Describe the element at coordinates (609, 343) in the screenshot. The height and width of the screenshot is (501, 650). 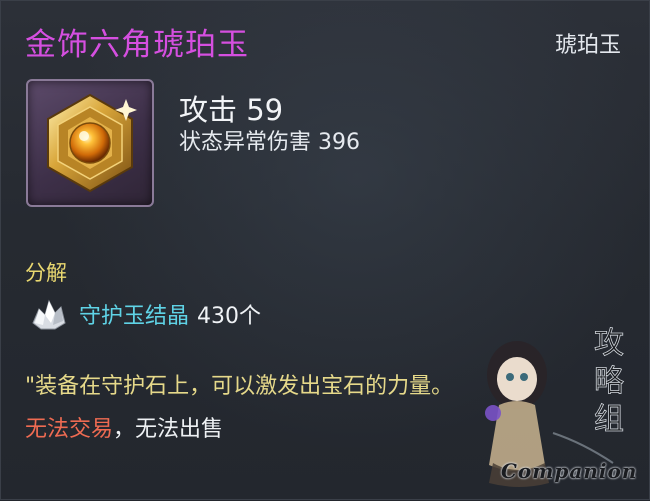
I see `svg-text: 攻` at that location.